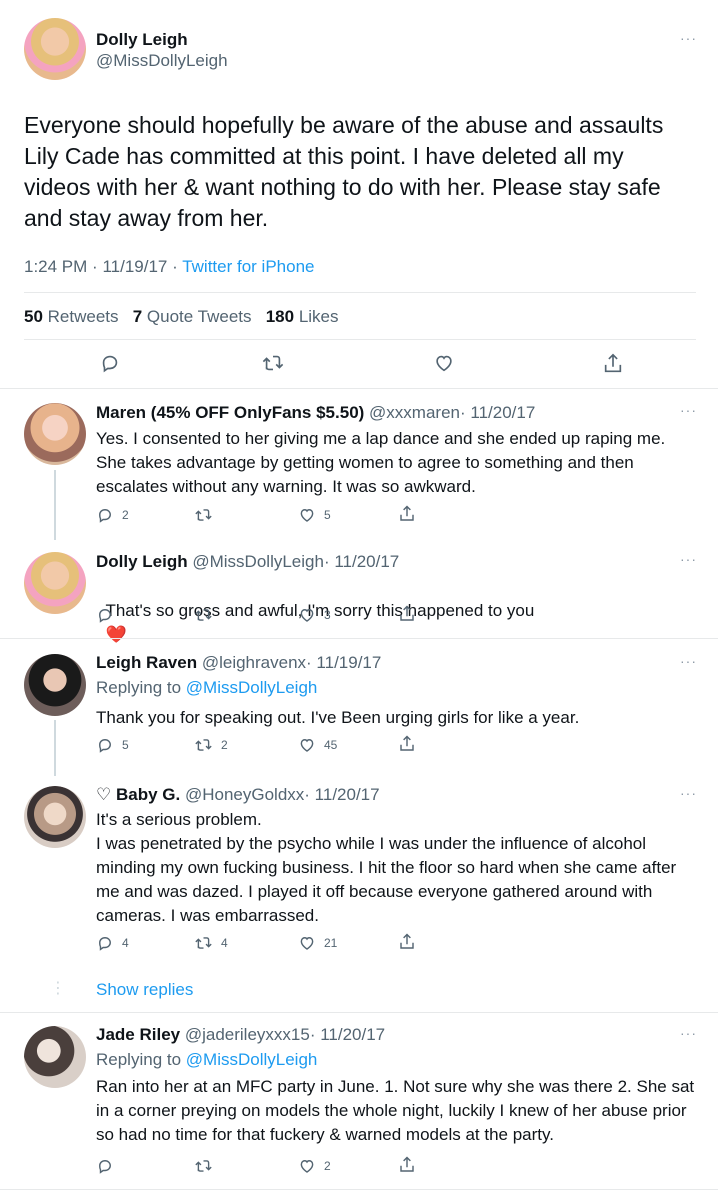  Describe the element at coordinates (112, 515) in the screenshot. I see `reply-button: 2` at that location.